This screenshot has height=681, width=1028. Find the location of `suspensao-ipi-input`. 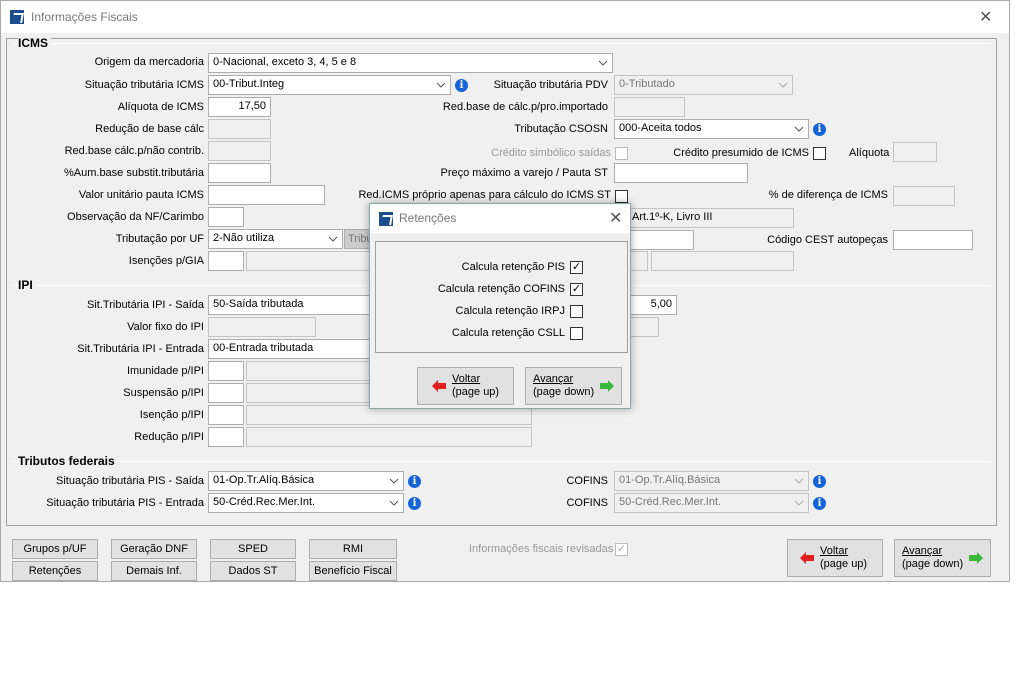

suspensao-ipi-input is located at coordinates (226, 393).